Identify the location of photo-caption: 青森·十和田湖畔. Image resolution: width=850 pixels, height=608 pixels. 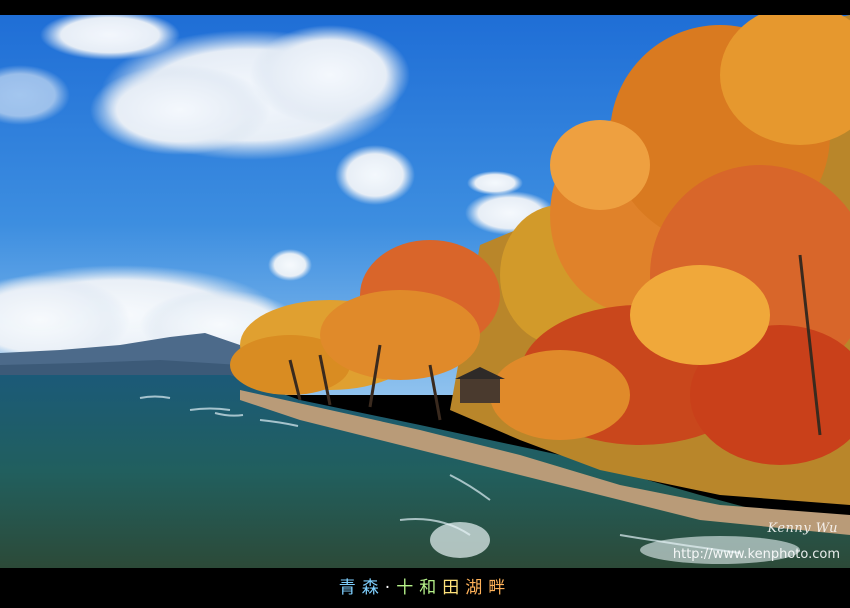
(425, 588).